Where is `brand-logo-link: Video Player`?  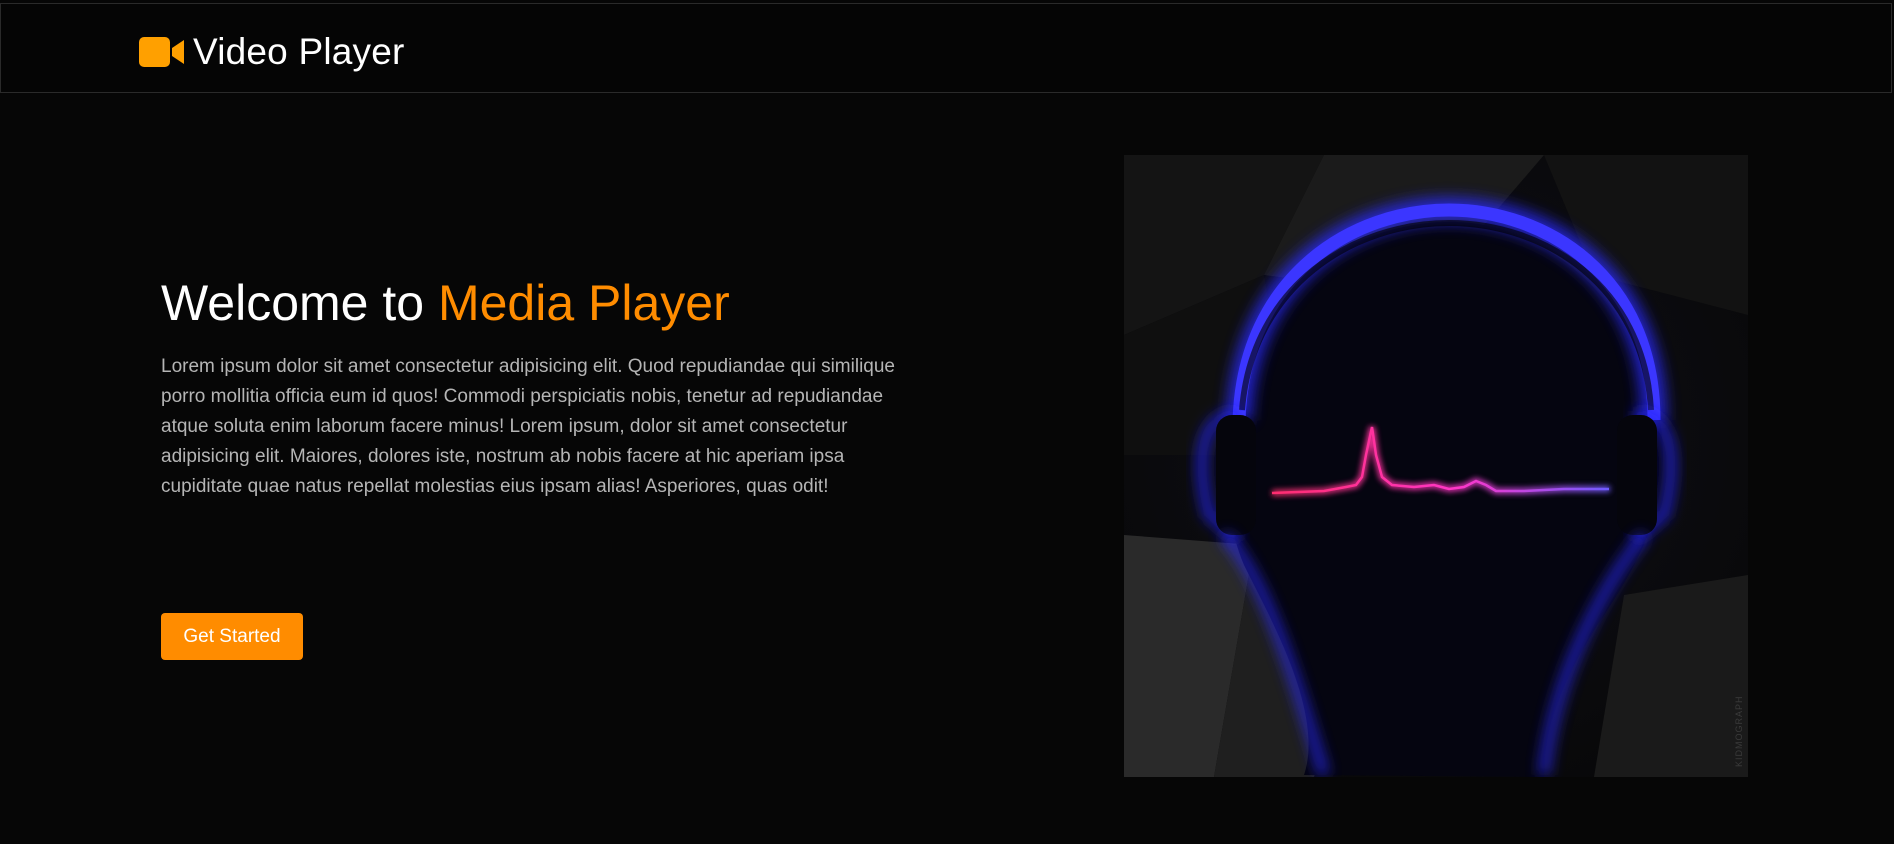
brand-logo-link: Video Player is located at coordinates (272, 52).